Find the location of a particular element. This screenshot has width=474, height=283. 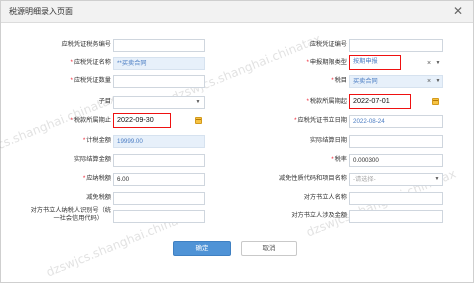

label-voucher-issue-date: *应税凭证书立日期 is located at coordinates (320, 120).